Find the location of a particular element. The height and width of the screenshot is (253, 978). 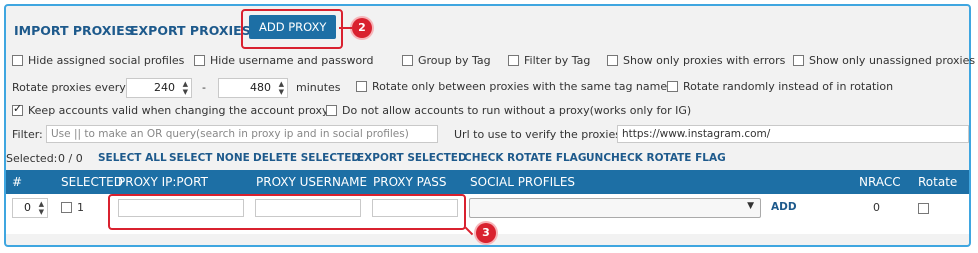

row-nracc: 0 is located at coordinates (876, 207).